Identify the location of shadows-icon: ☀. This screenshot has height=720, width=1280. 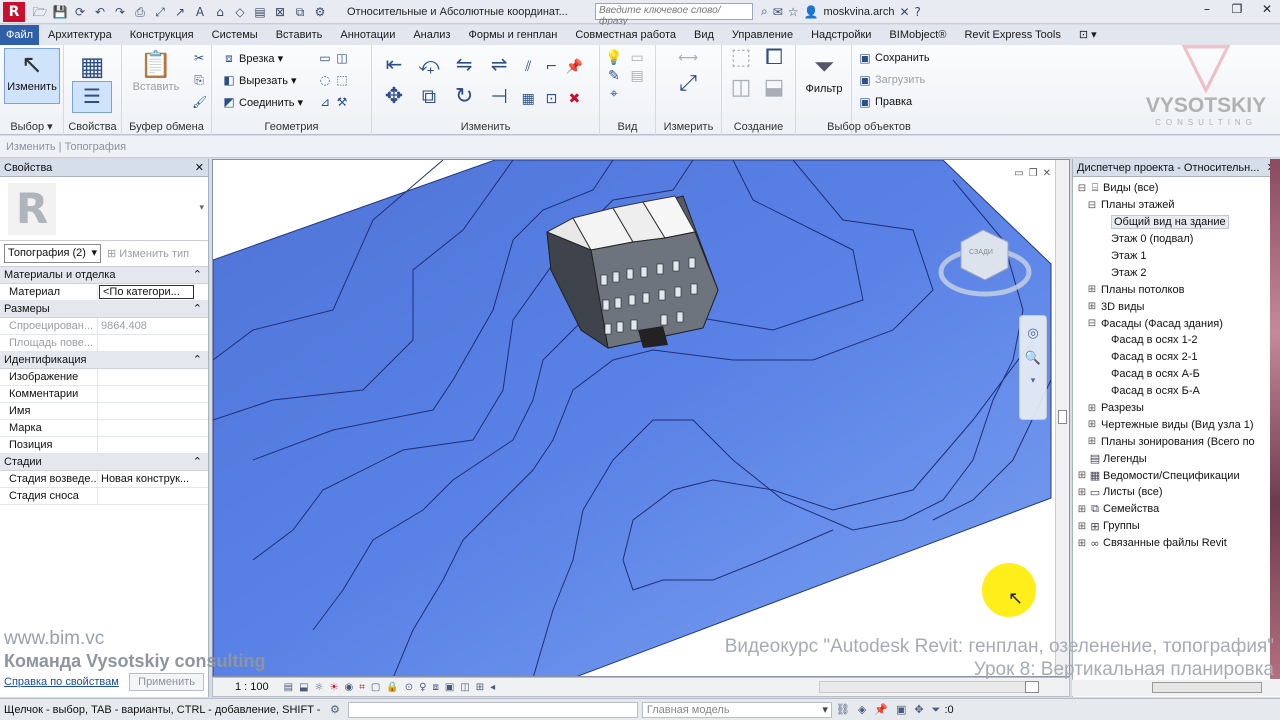
(334, 687).